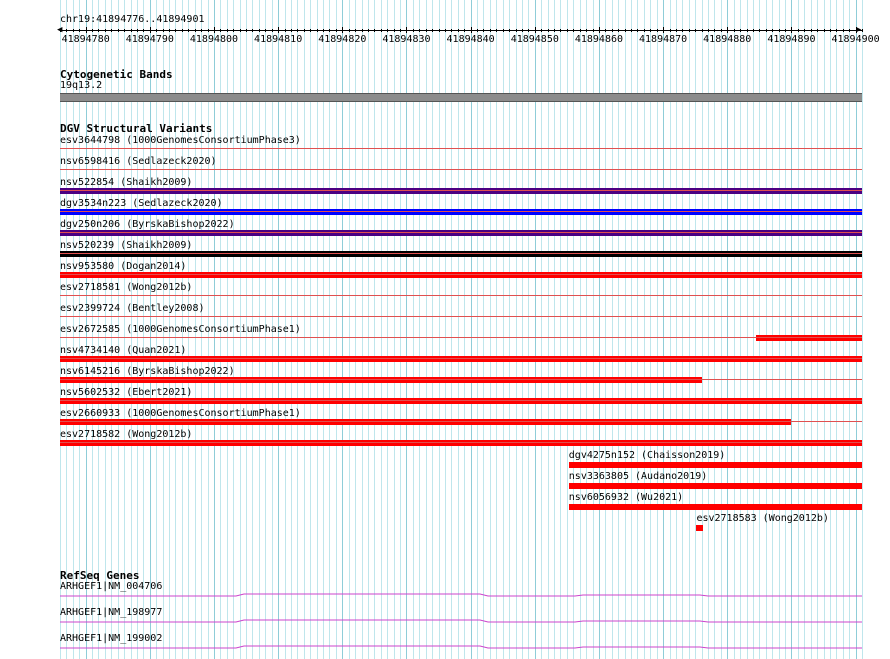 The height and width of the screenshot is (659, 890). What do you see at coordinates (180, 330) in the screenshot?
I see `variant-label: esv2672585 (1000GenomesConsortiumPhase1)` at bounding box center [180, 330].